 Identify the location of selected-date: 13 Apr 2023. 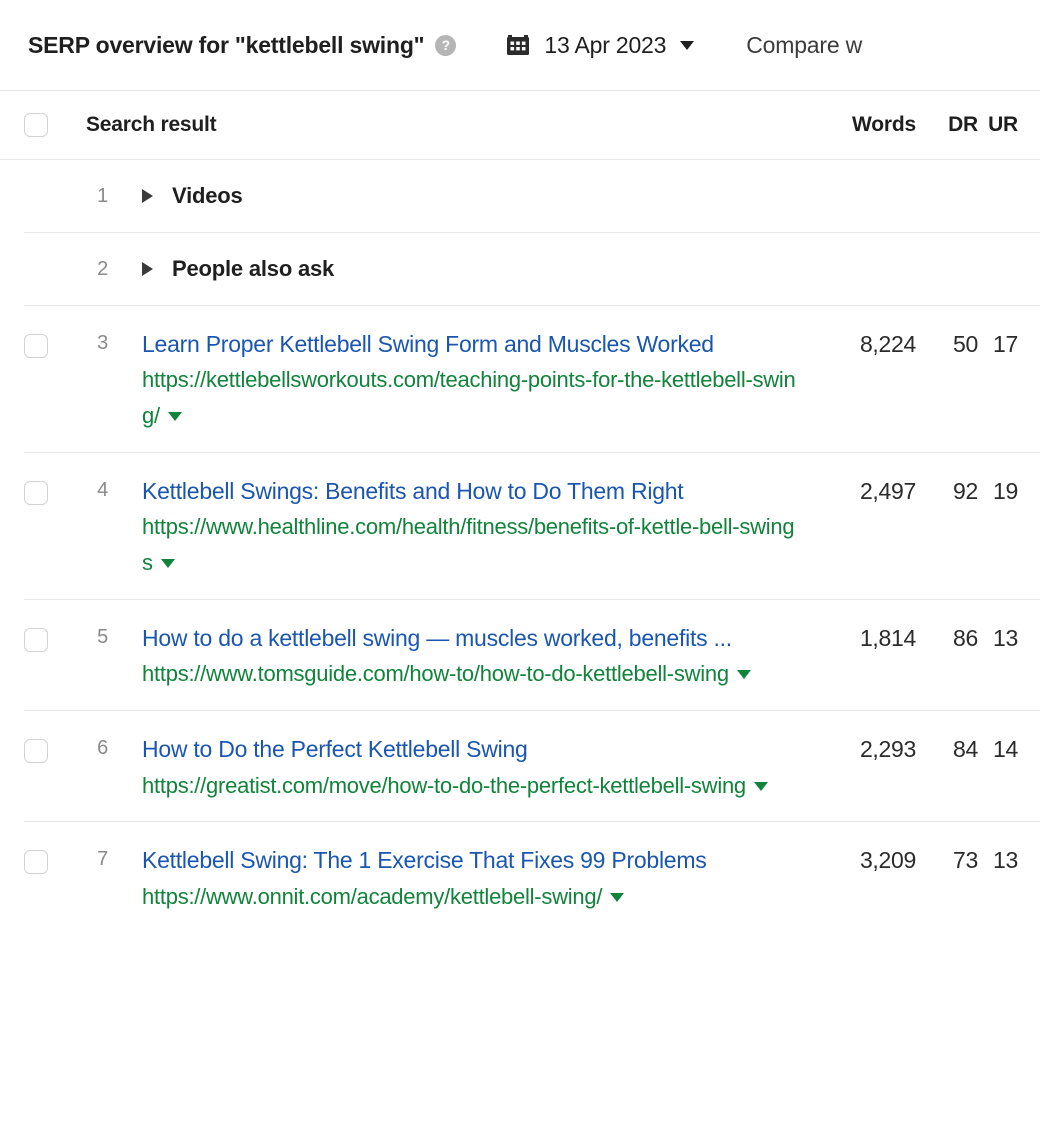
(605, 44).